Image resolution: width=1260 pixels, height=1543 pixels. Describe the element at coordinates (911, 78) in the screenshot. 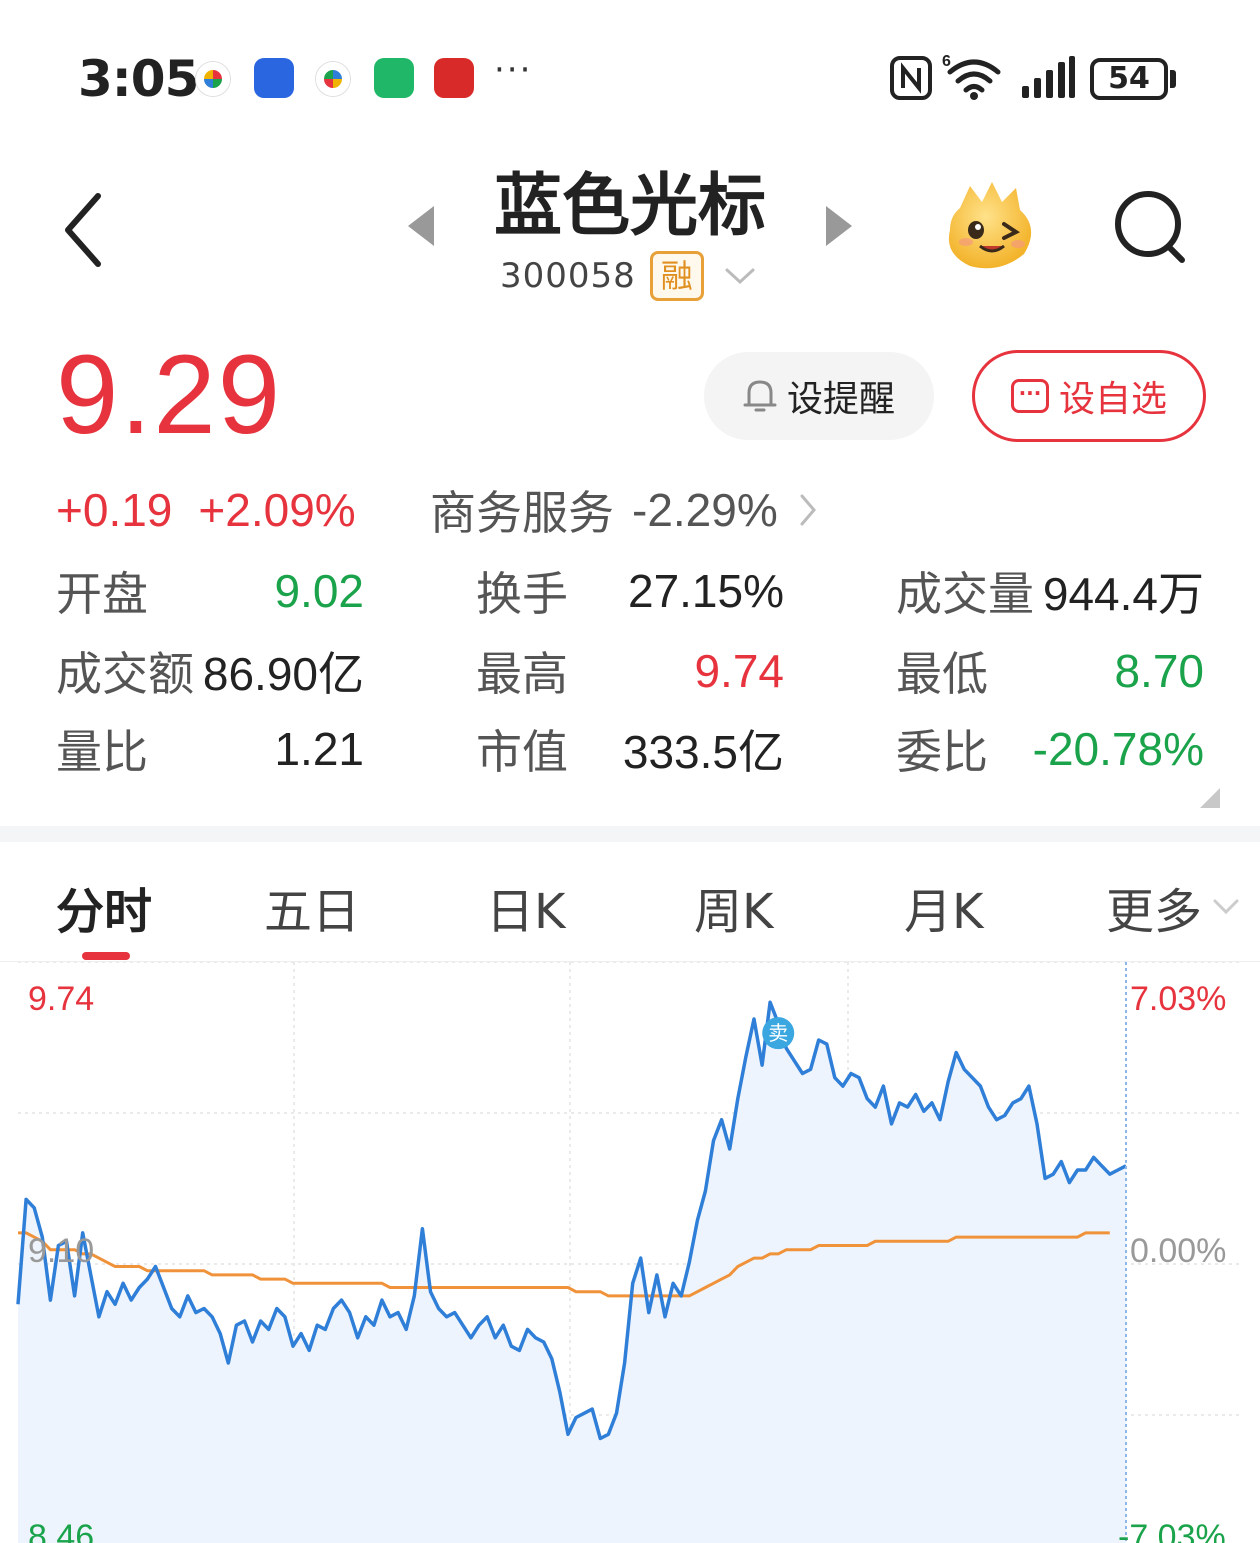

I see `nfc-icon` at that location.